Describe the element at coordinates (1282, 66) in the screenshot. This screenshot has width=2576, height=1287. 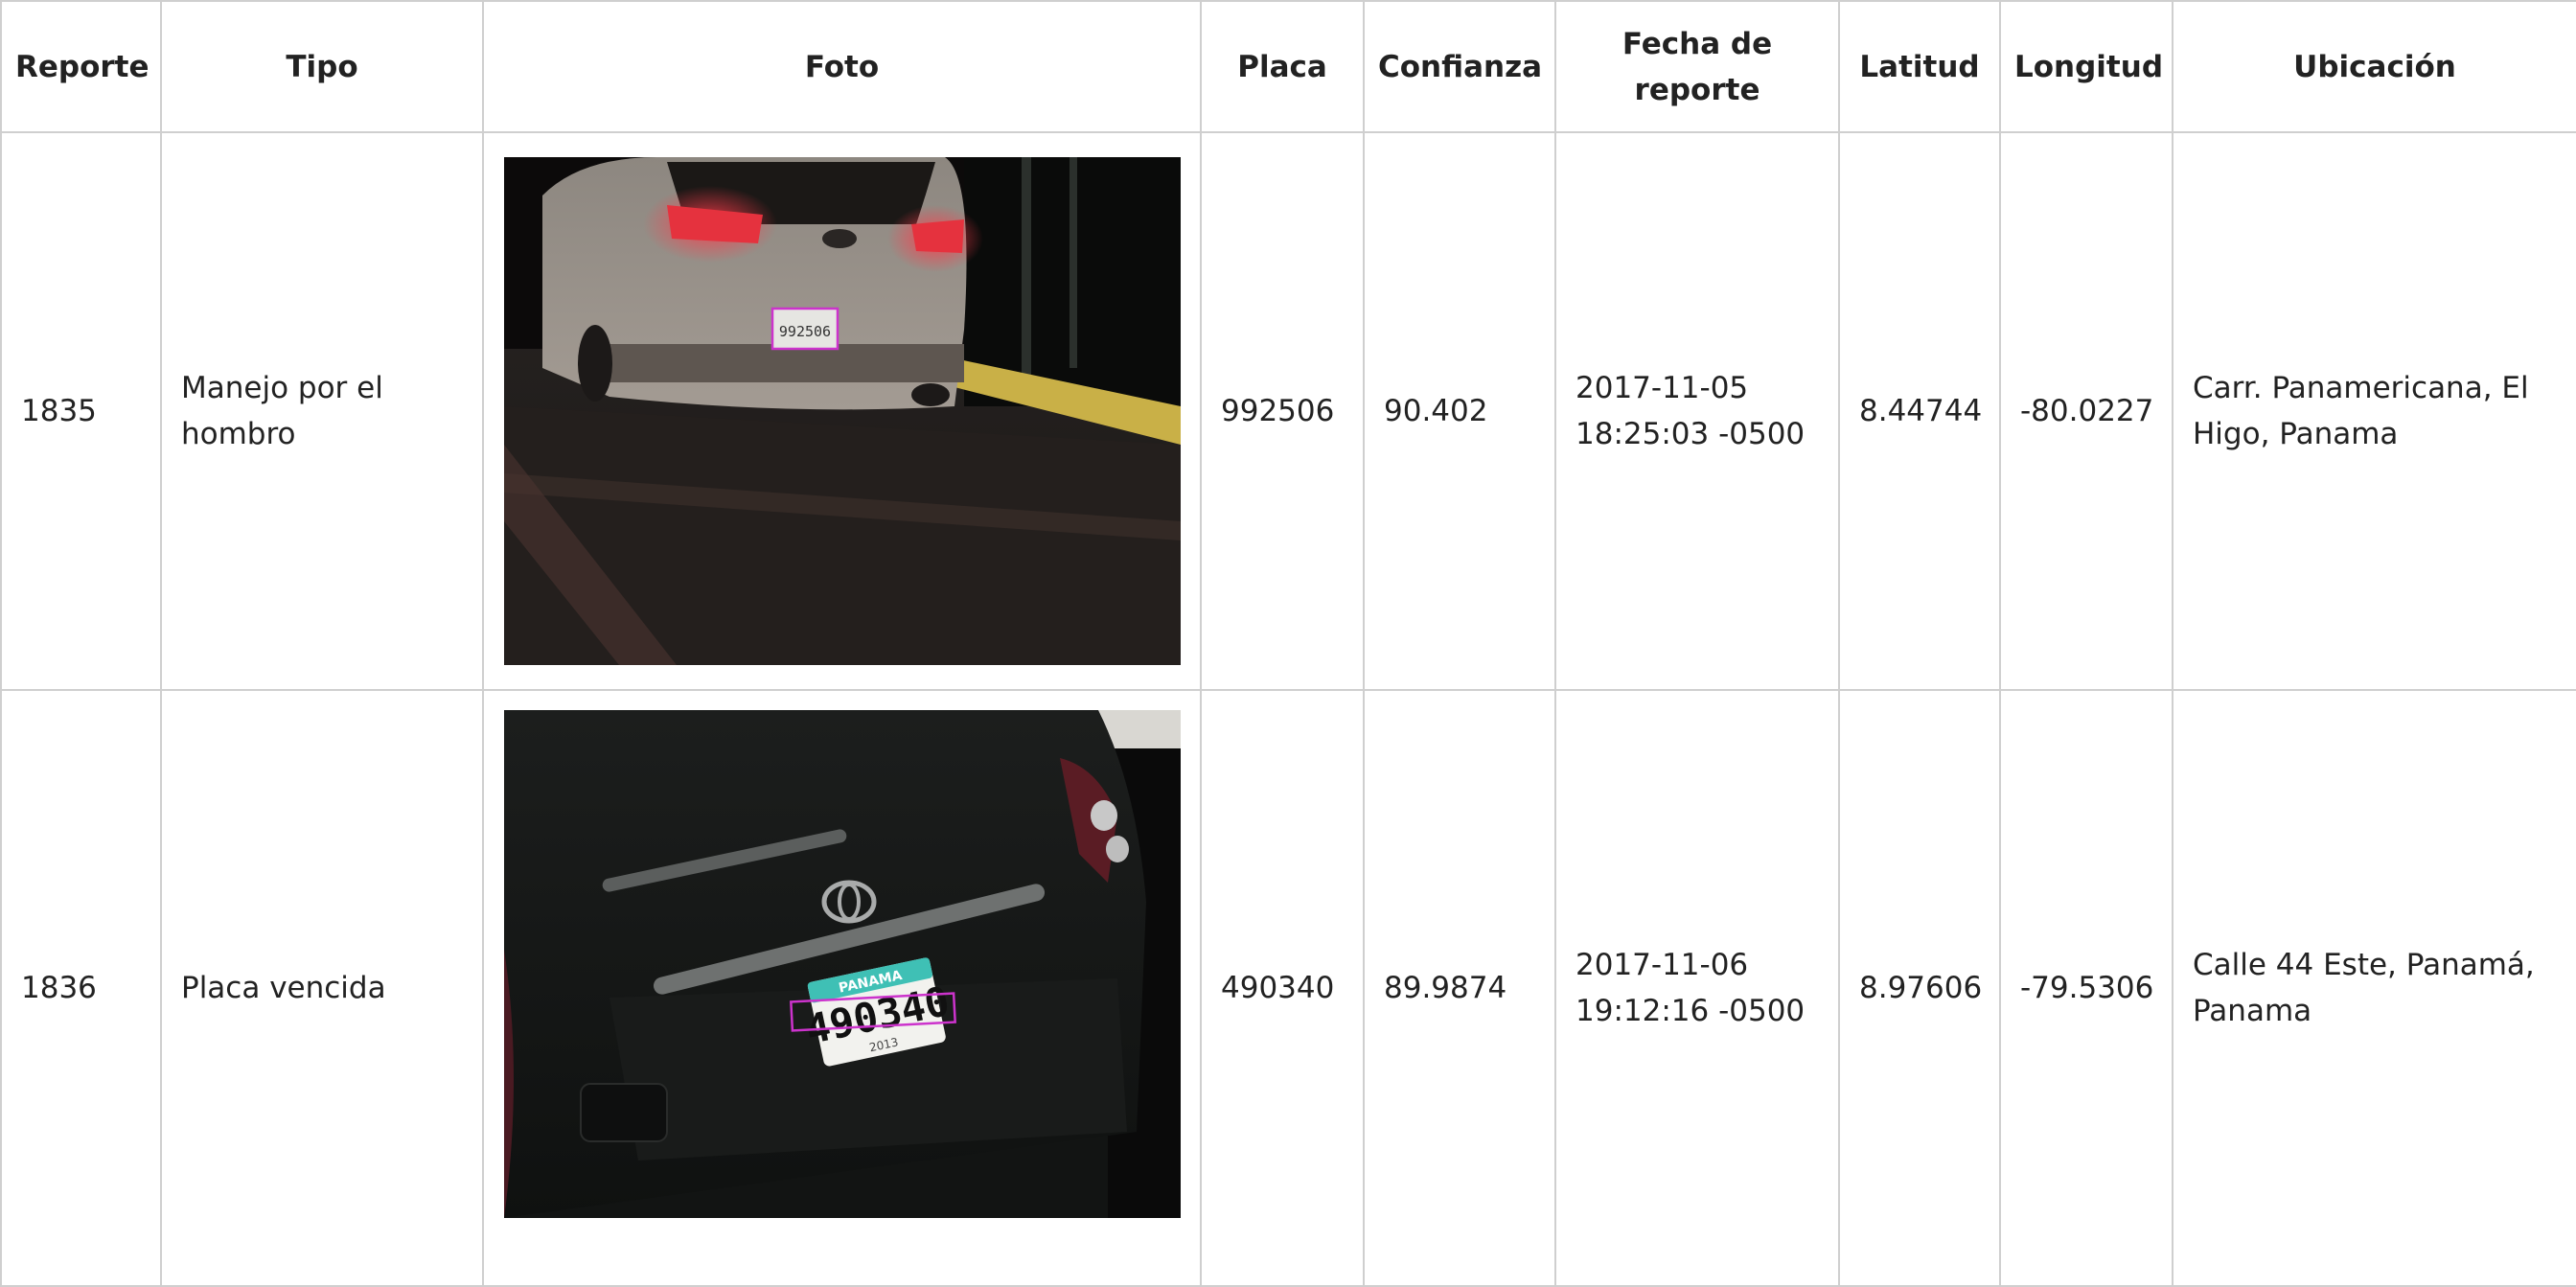
I see `header-placa: Placa` at that location.